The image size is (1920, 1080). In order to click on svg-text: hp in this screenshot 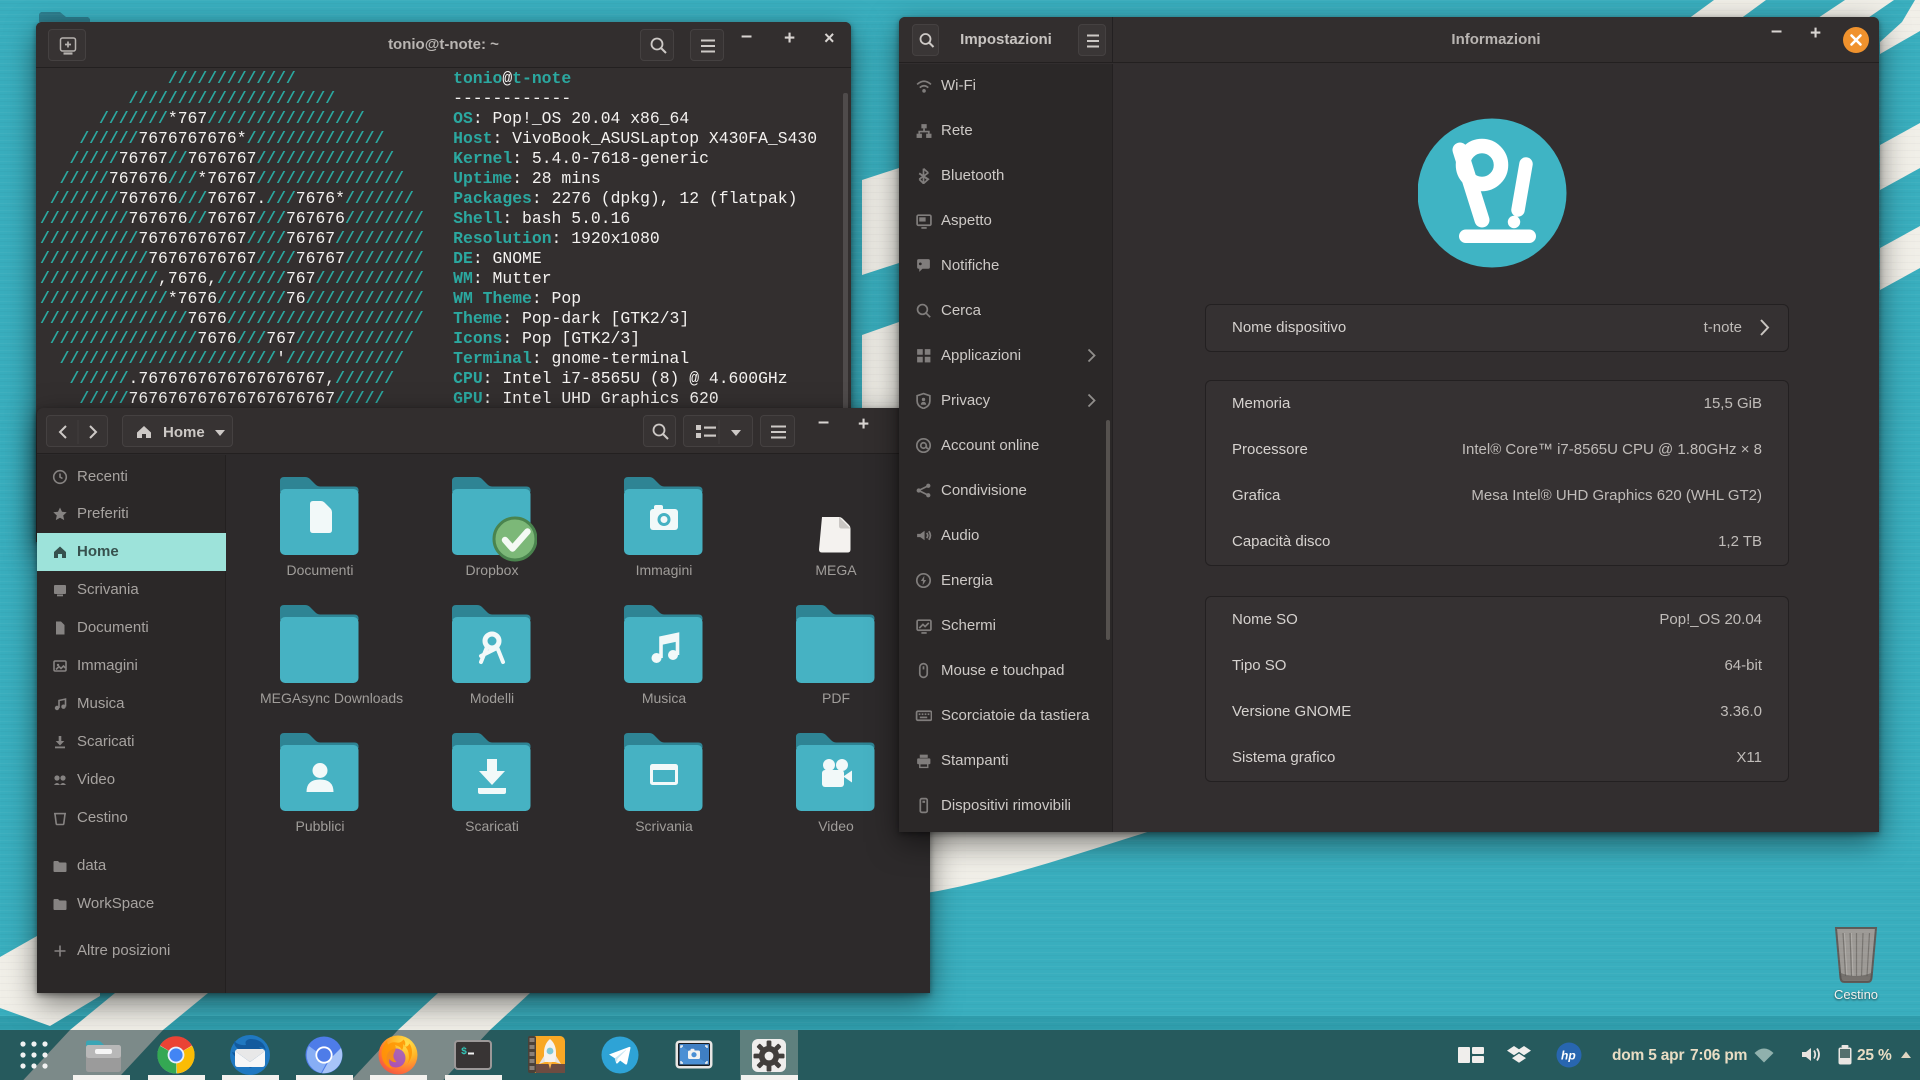, I will do `click(1568, 1056)`.